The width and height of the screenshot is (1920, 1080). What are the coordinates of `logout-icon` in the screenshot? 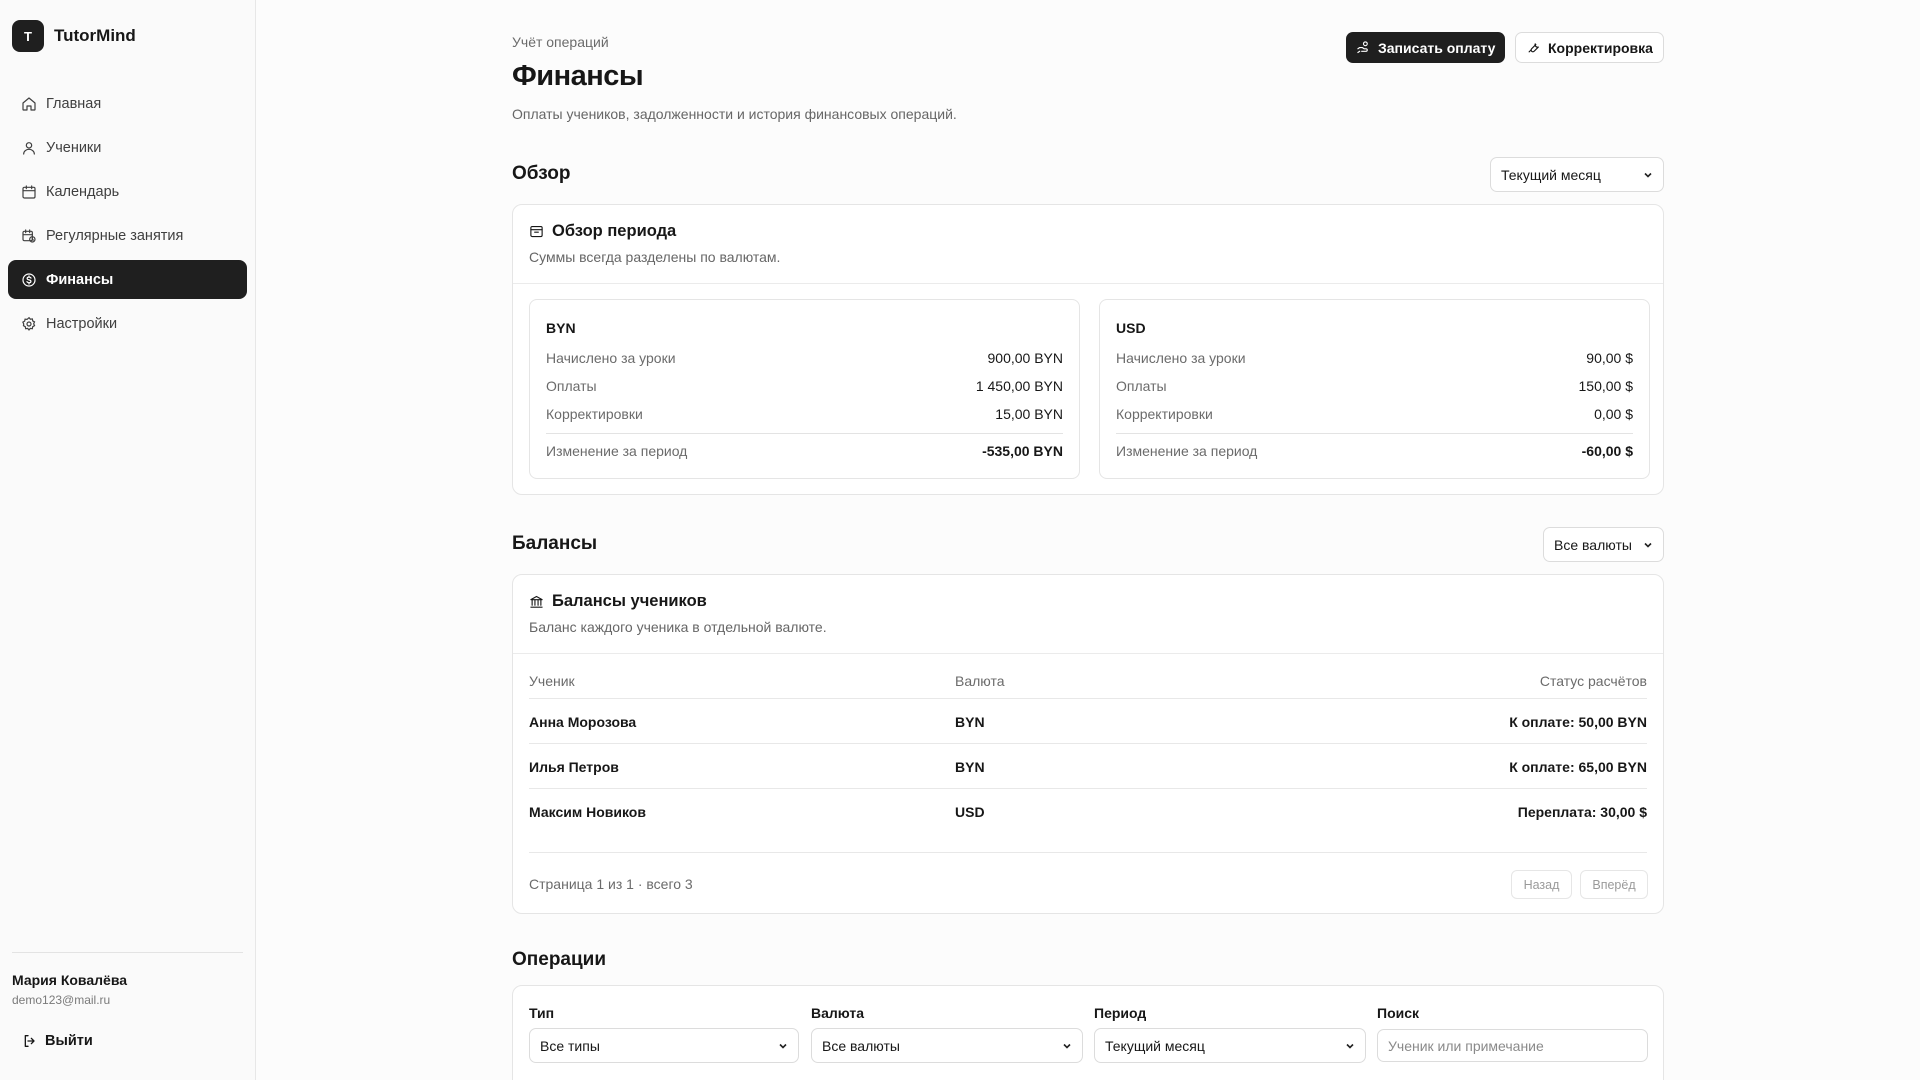 It's located at (29, 1041).